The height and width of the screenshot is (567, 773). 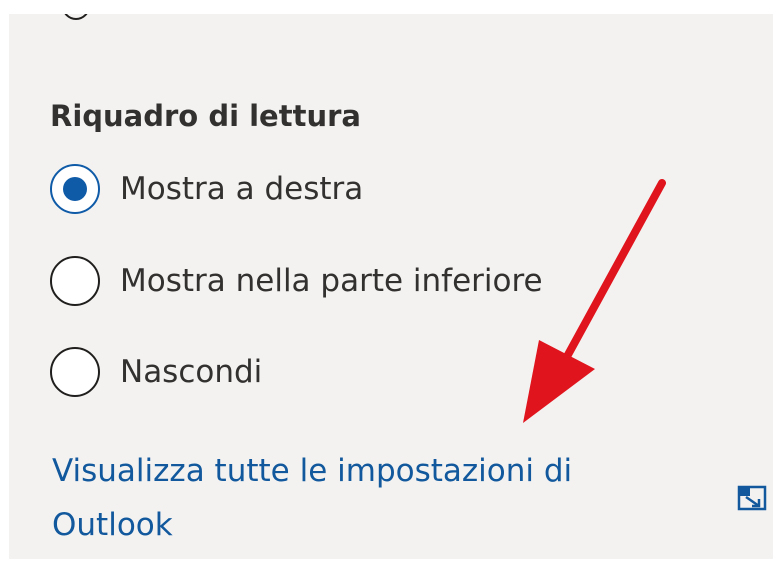 I want to click on previous-radio-button, so click(x=76, y=21).